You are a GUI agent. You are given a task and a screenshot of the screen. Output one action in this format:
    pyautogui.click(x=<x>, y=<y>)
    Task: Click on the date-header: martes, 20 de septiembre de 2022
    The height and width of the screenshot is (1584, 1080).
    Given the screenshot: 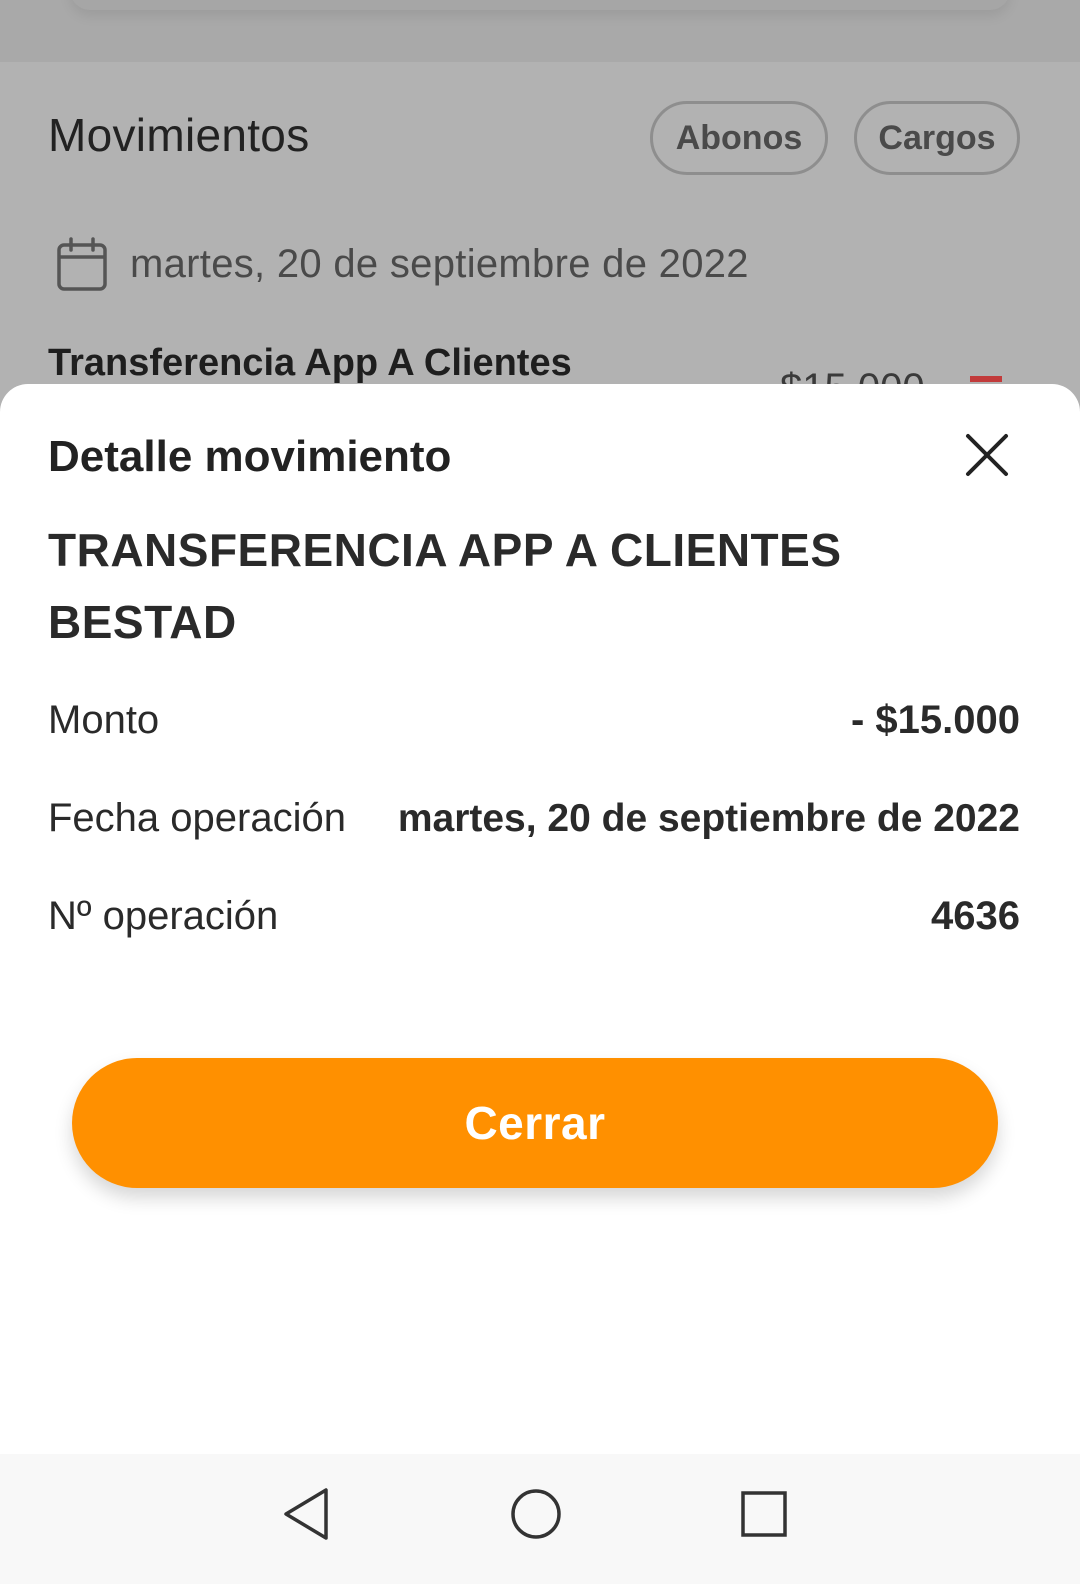 What is the action you would take?
    pyautogui.click(x=402, y=264)
    